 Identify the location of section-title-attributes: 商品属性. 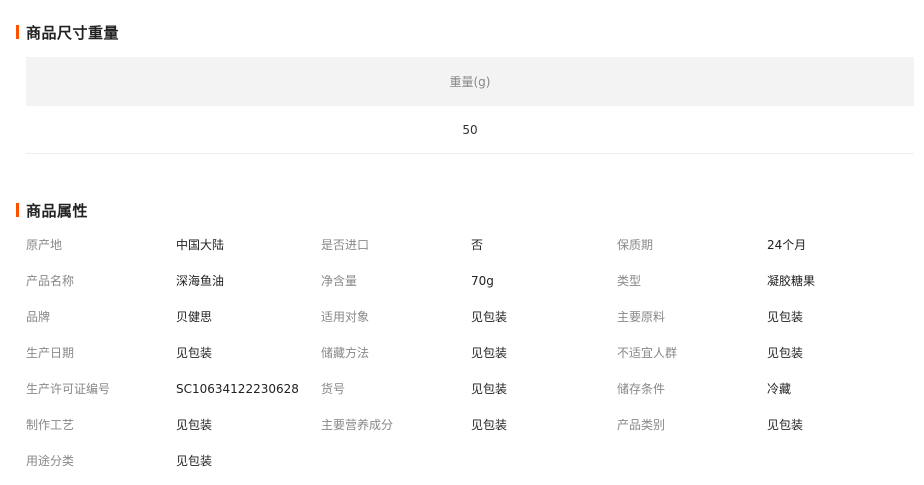
(52, 210).